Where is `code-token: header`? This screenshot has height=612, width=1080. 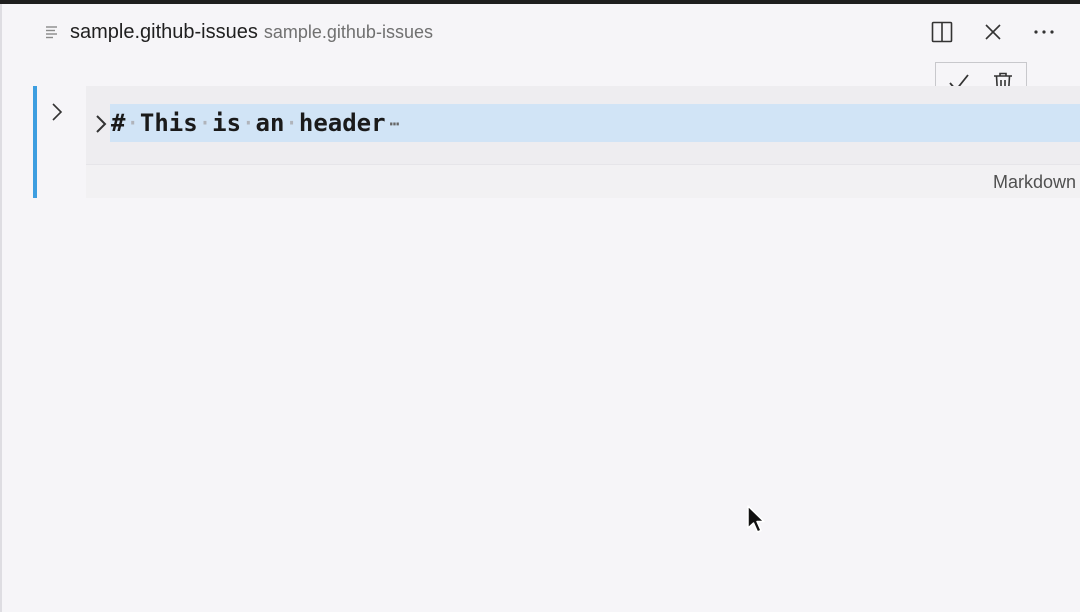
code-token: header is located at coordinates (342, 123).